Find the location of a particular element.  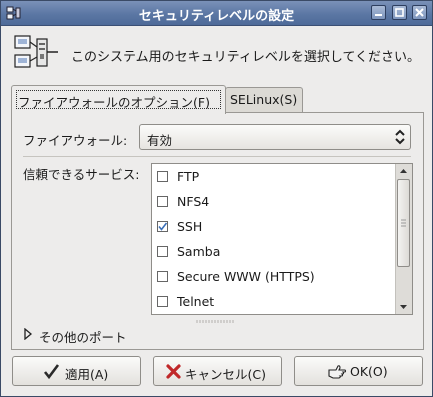

tab-selinux: SELinux(S) is located at coordinates (264, 99).